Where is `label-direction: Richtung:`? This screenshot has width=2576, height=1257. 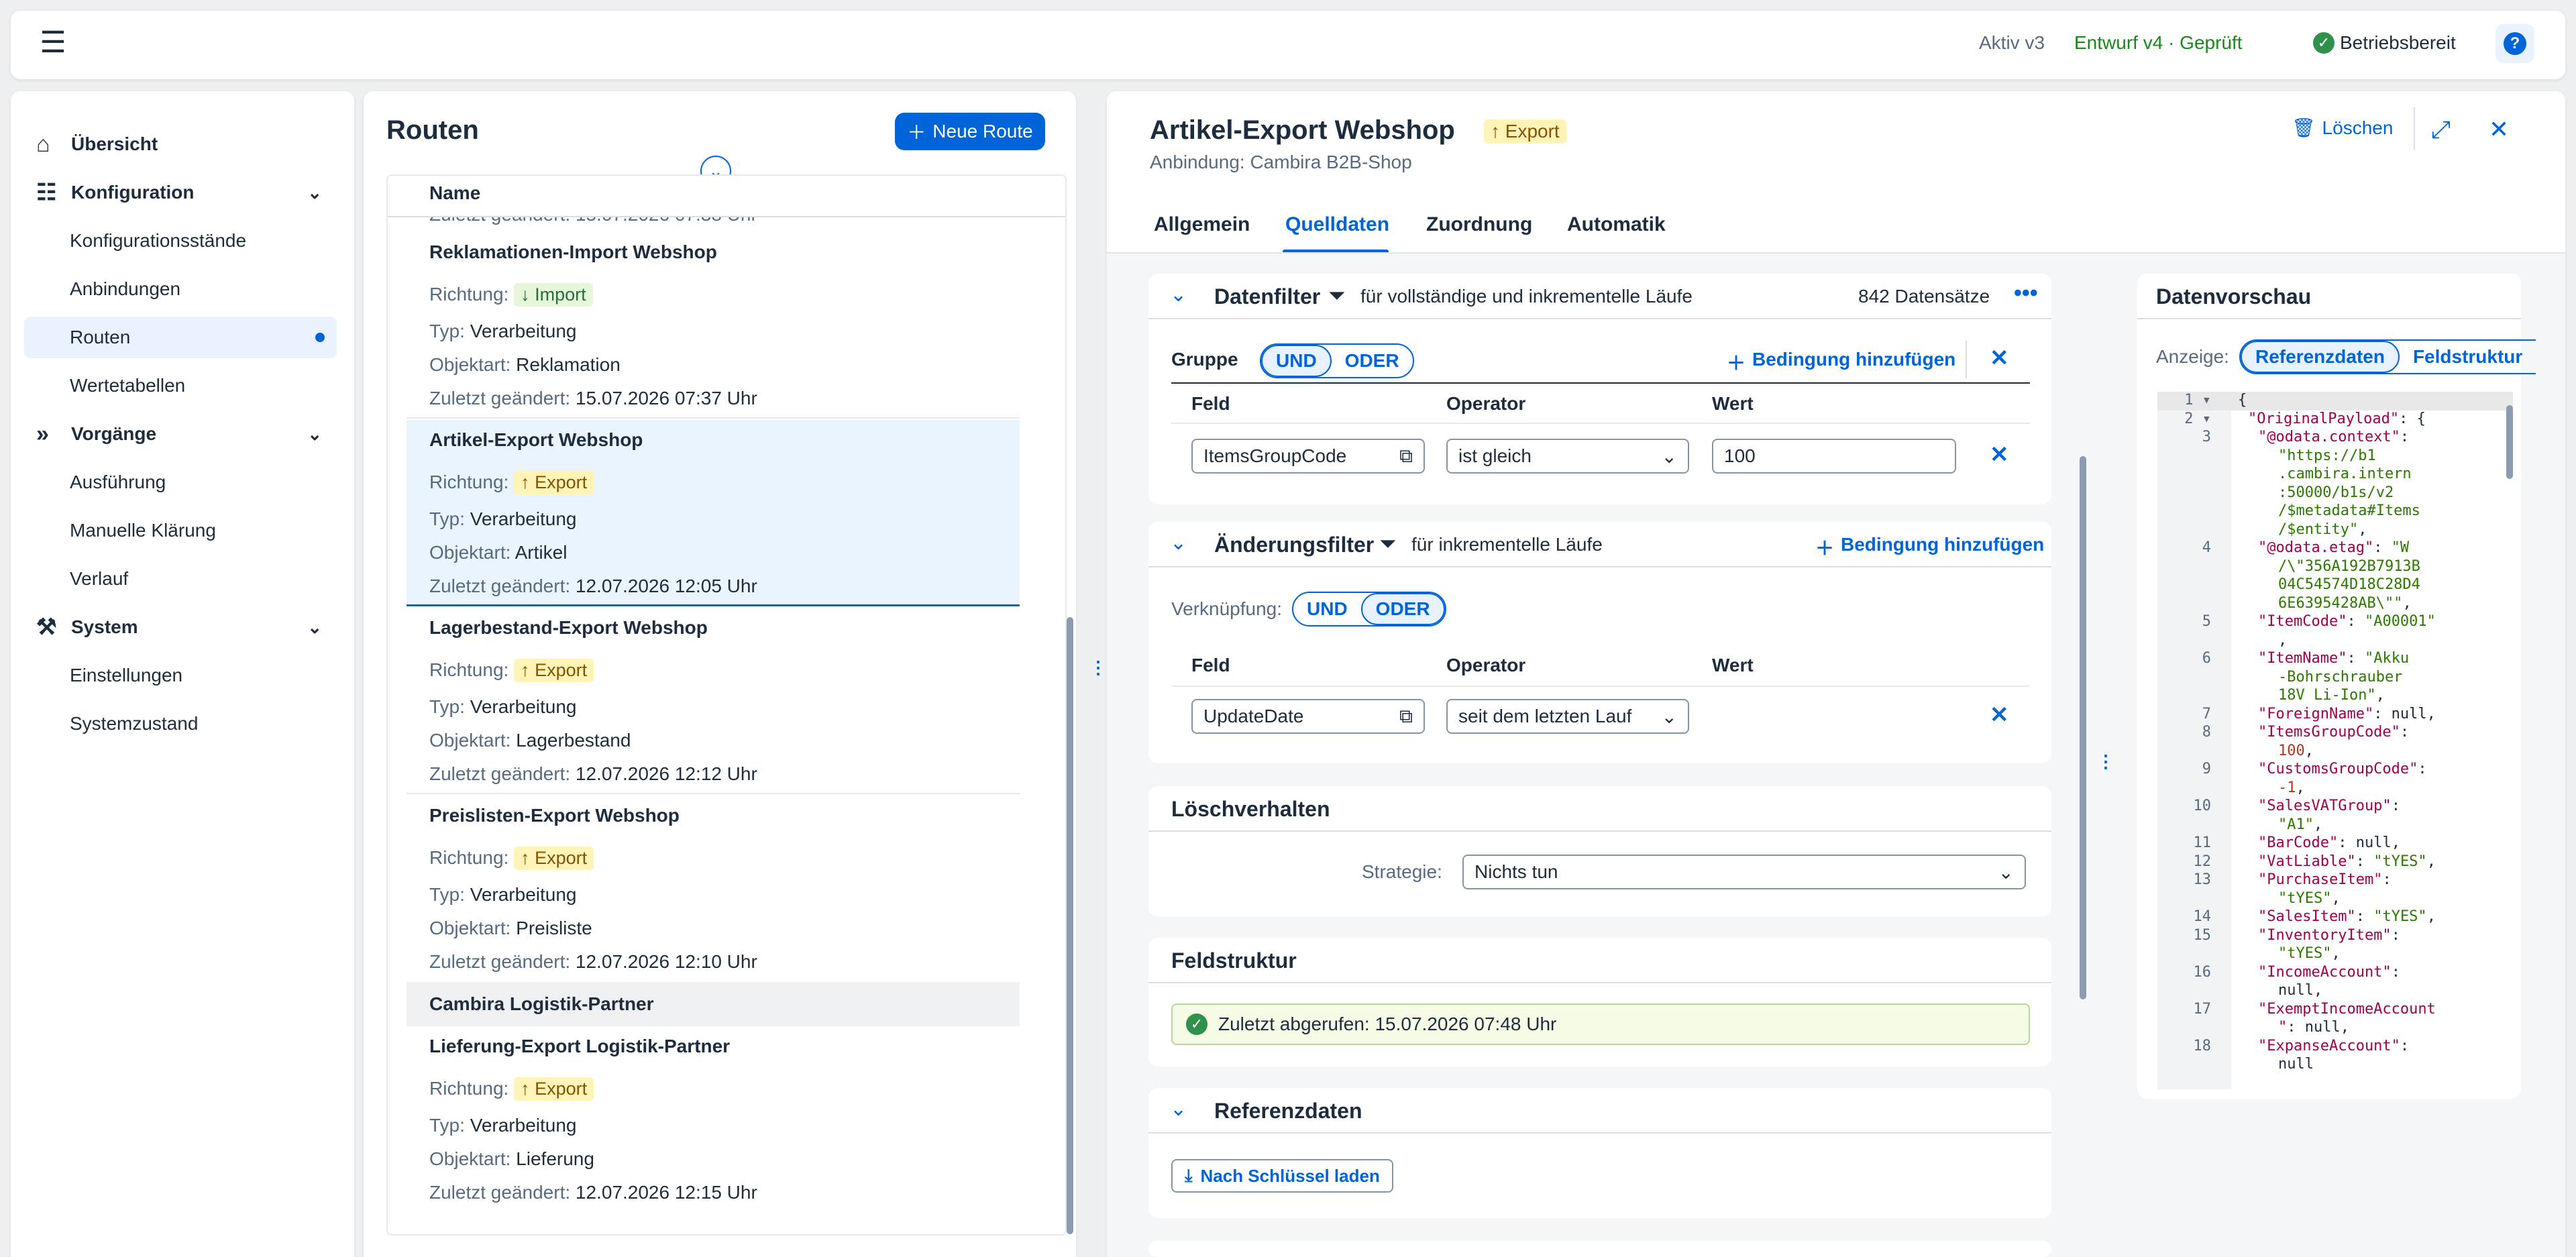
label-direction: Richtung: is located at coordinates (469, 1089).